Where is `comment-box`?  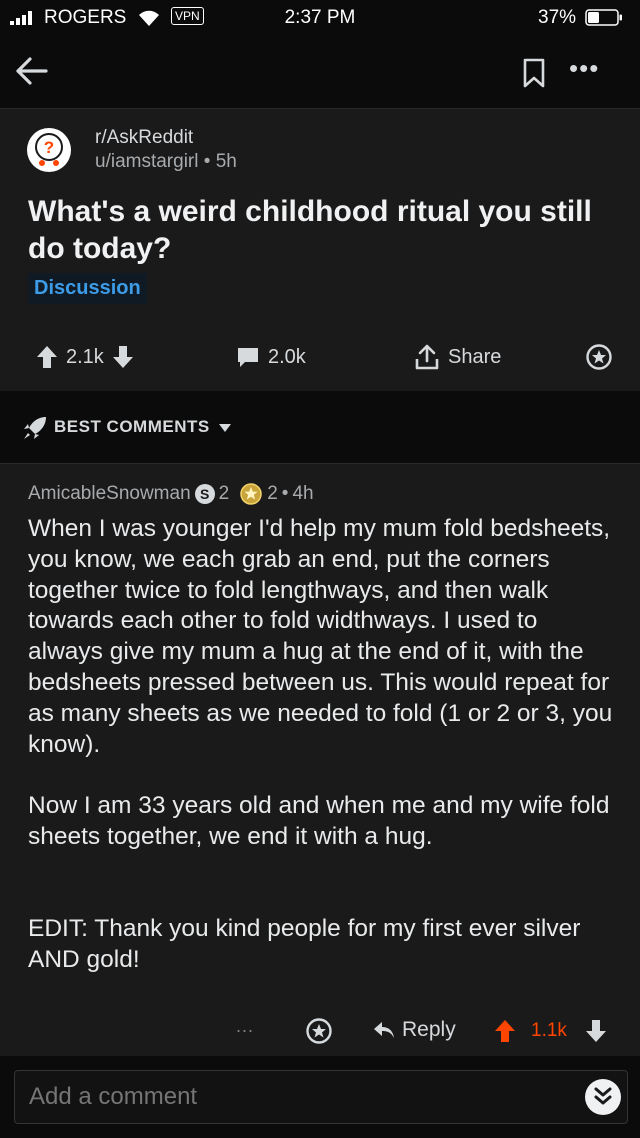
comment-box is located at coordinates (321, 1097).